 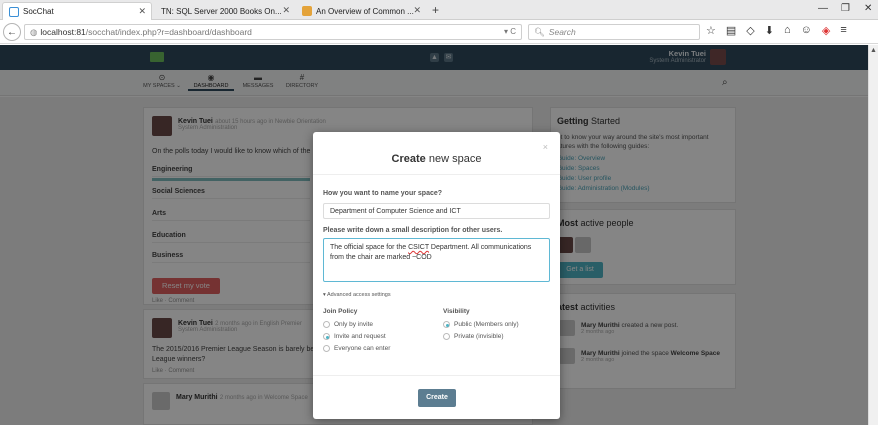 I want to click on tab-overview: An Overview of Common ... ✕, so click(x=361, y=11).